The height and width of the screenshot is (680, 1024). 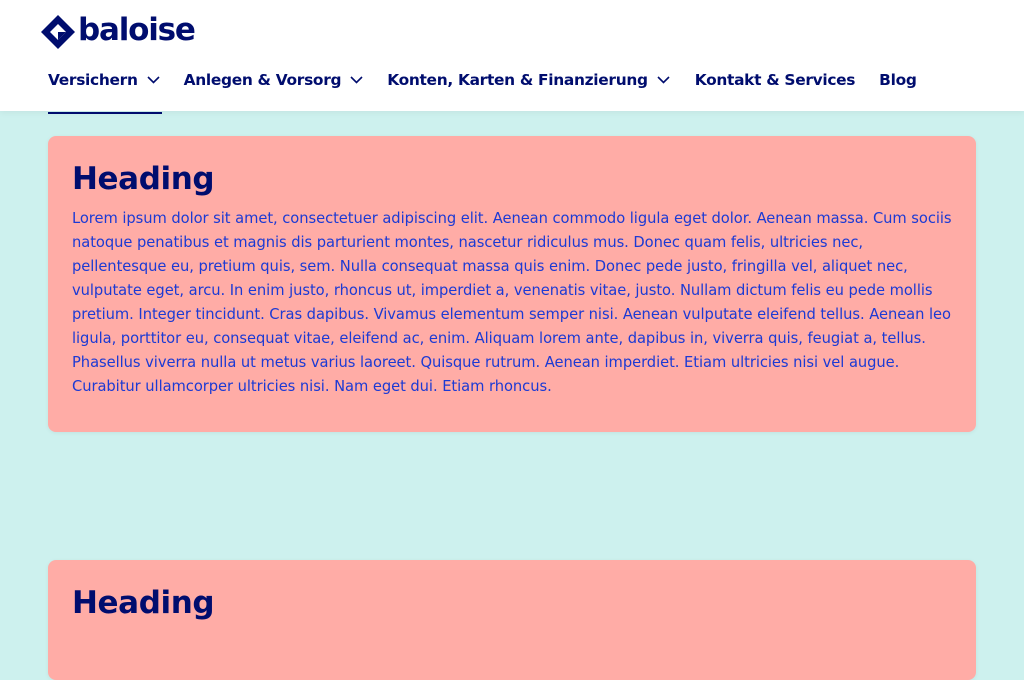 I want to click on nav-item-kontakt-services: Kontakt & Services, so click(x=775, y=80).